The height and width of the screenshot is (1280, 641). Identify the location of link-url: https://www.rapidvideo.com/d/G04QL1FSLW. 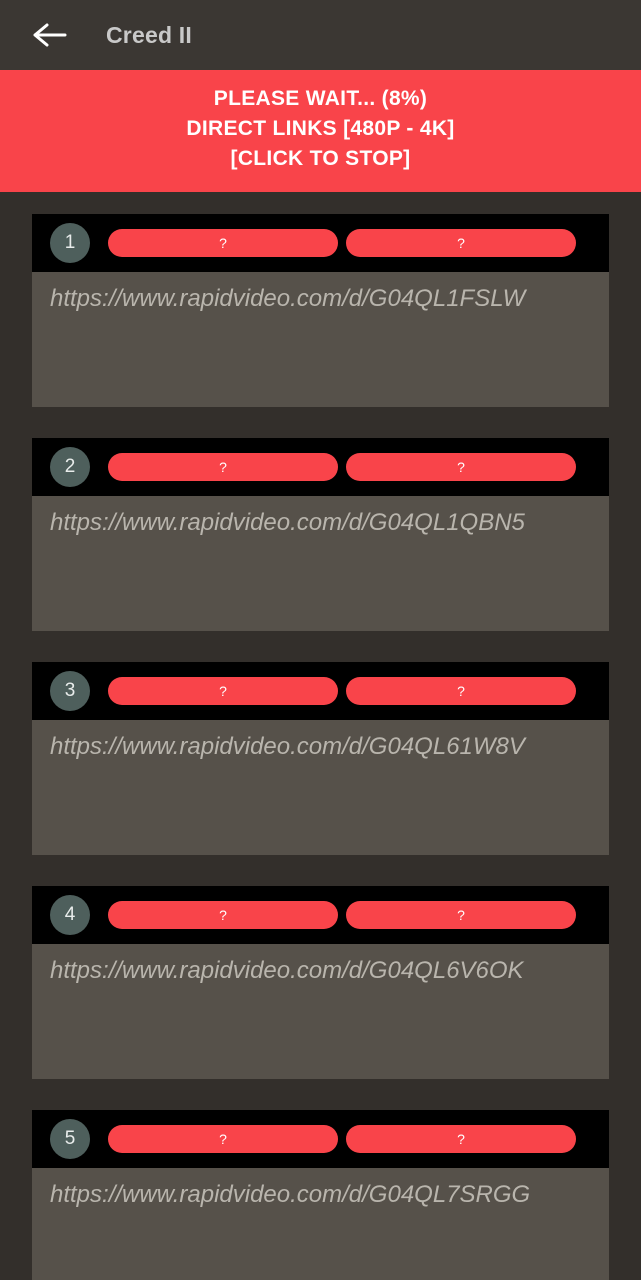
(288, 298).